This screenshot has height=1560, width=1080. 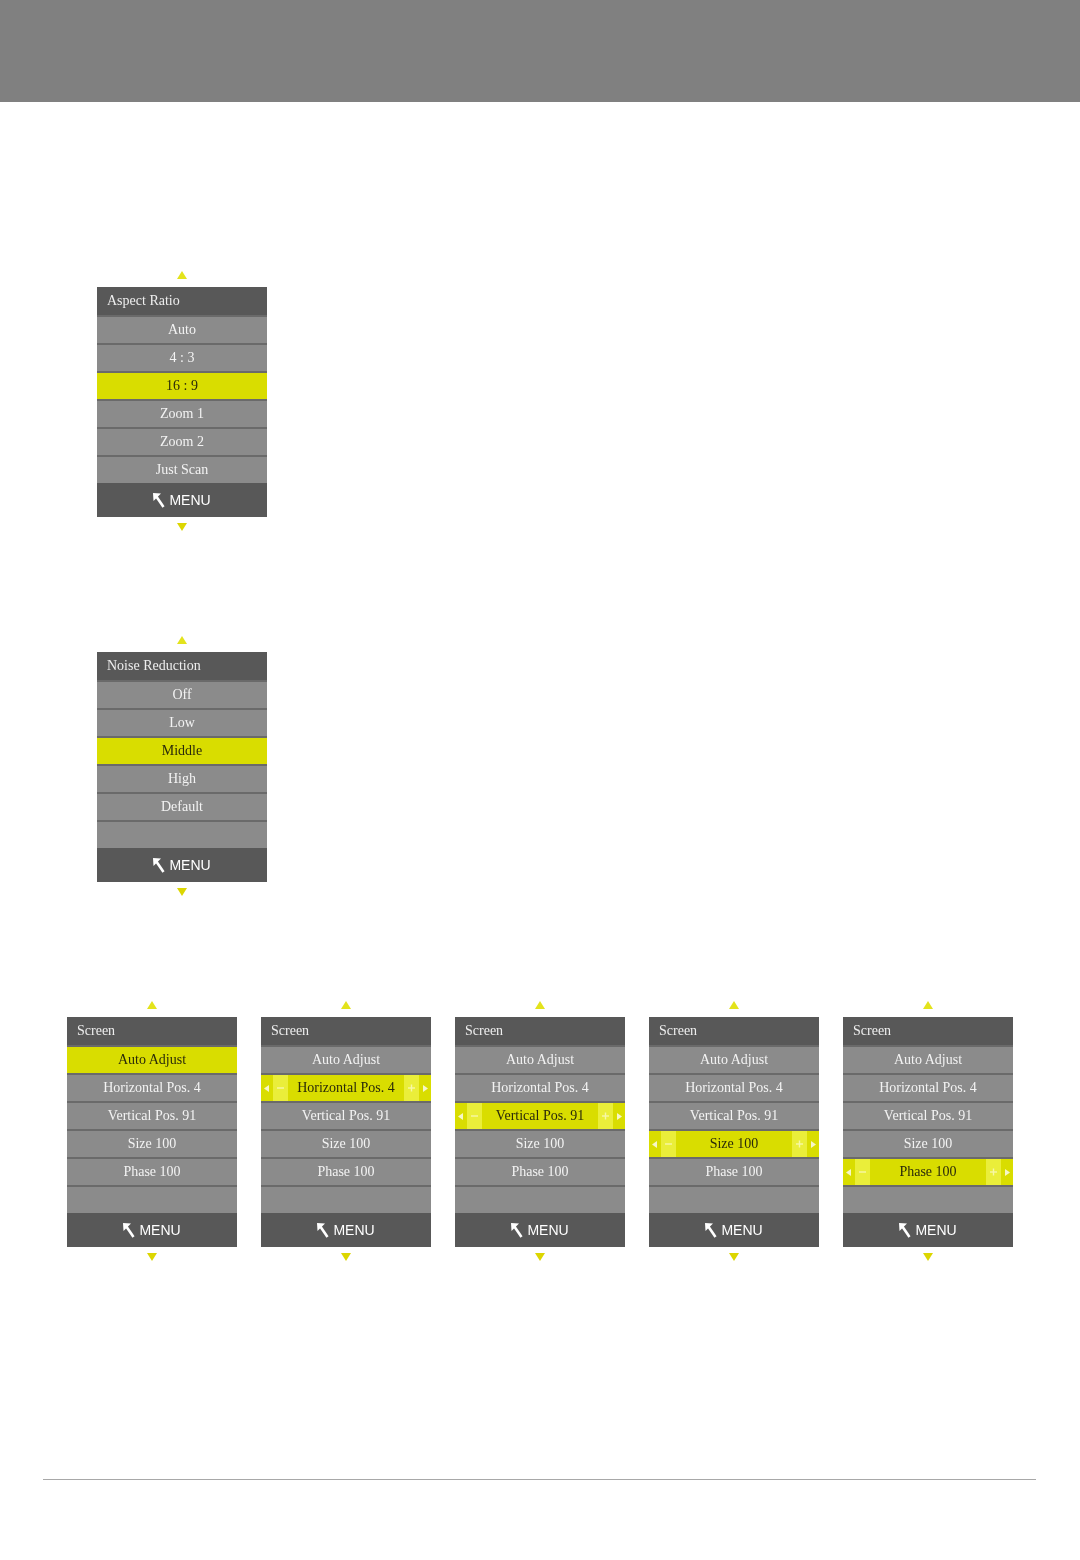 What do you see at coordinates (182, 413) in the screenshot?
I see `menu-item: Zoom 1` at bounding box center [182, 413].